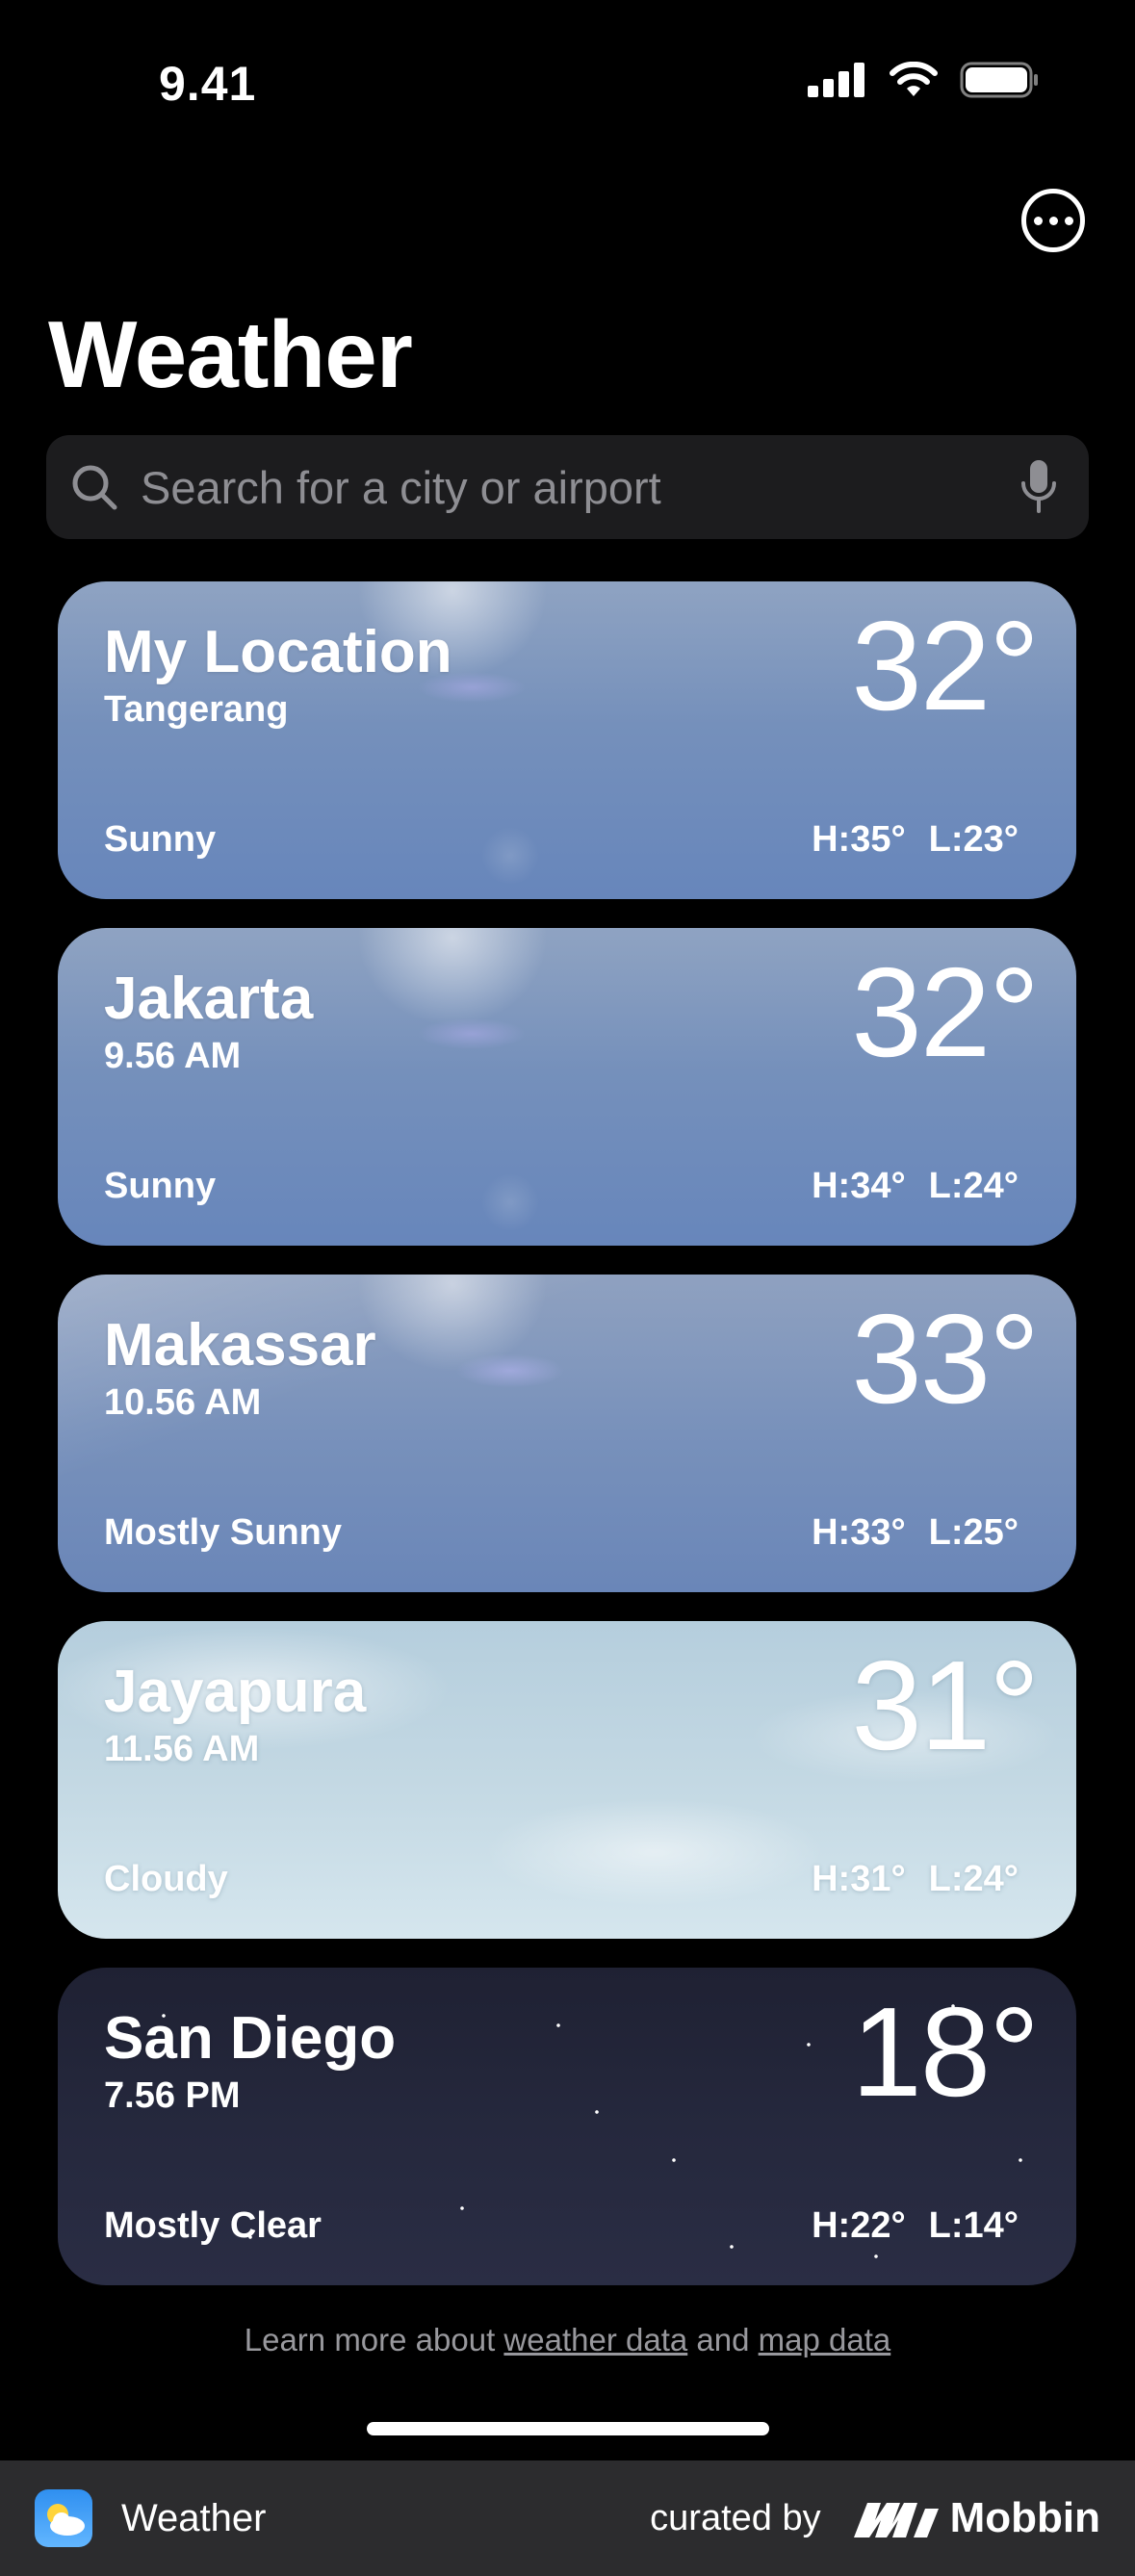  What do you see at coordinates (859, 1533) in the screenshot?
I see `high-temperature: H:33°` at bounding box center [859, 1533].